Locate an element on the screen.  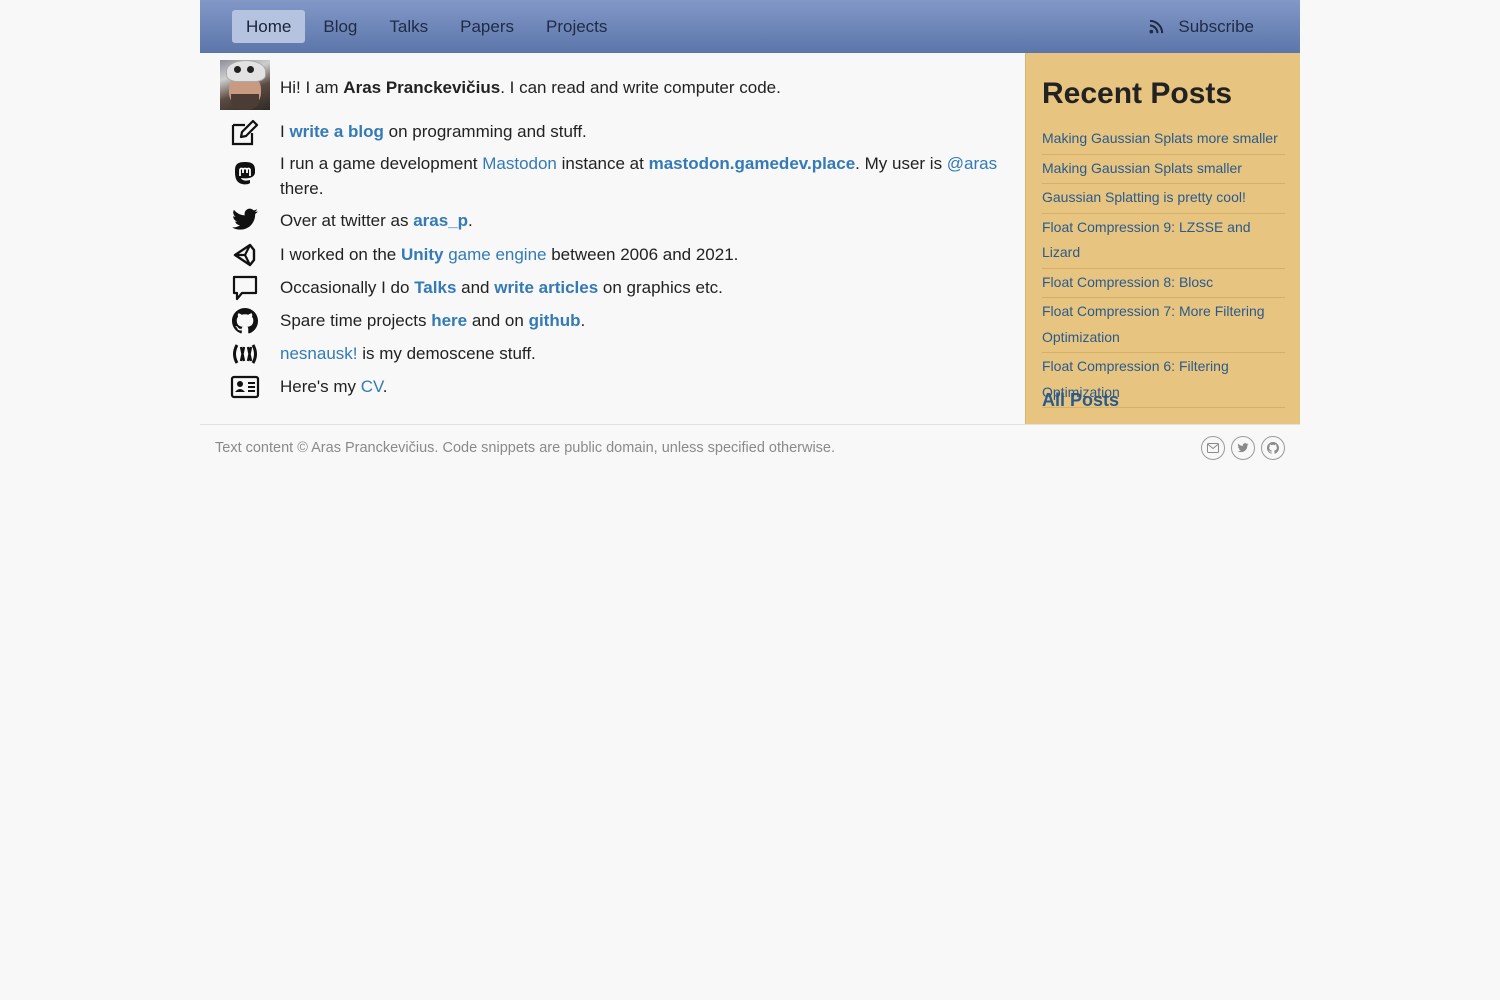
all-posts-link: All Posts is located at coordinates (1080, 400).